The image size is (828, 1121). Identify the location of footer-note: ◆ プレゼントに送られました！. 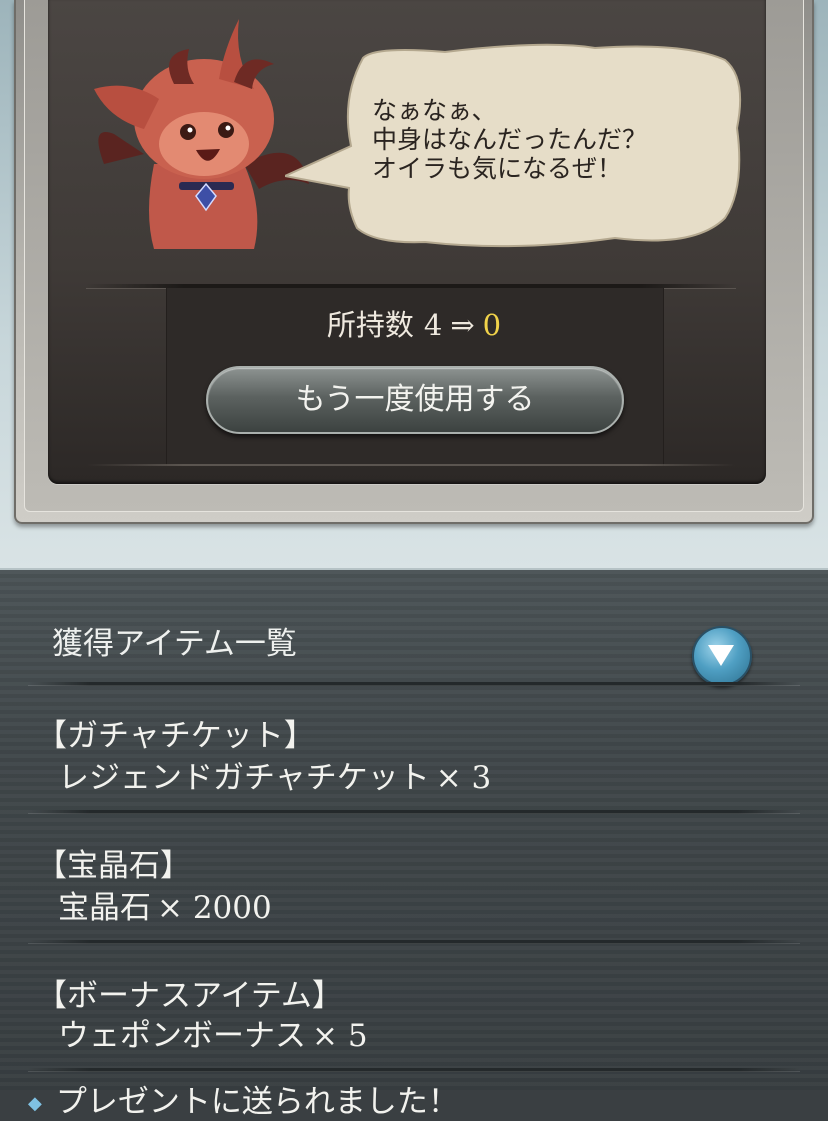
(243, 1098).